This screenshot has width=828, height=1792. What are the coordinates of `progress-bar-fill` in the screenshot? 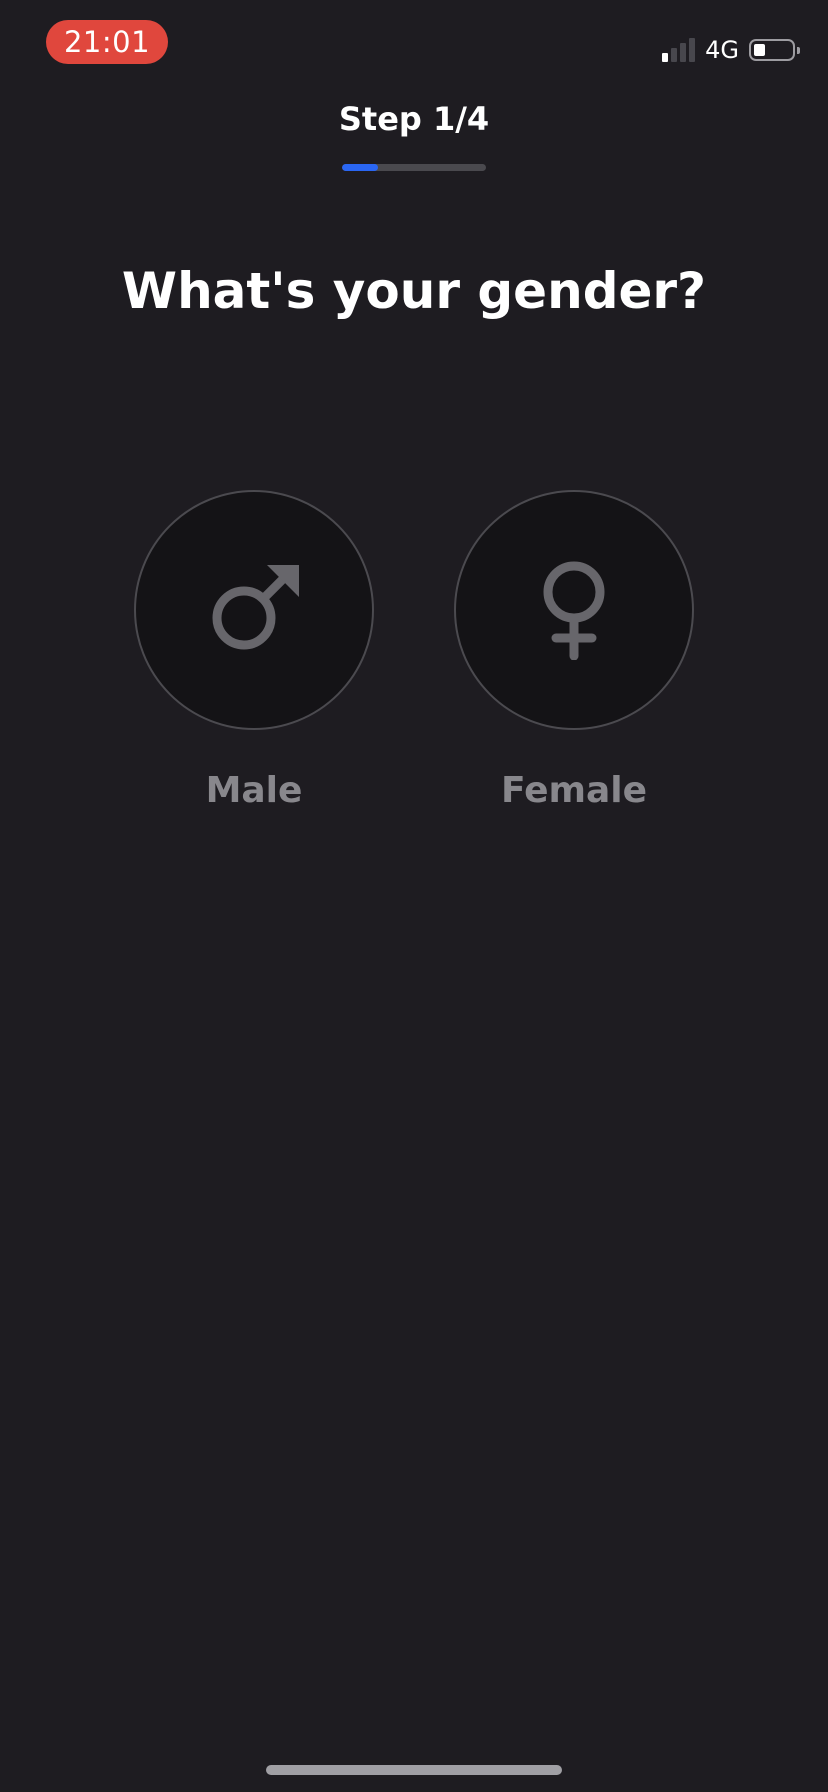 It's located at (360, 167).